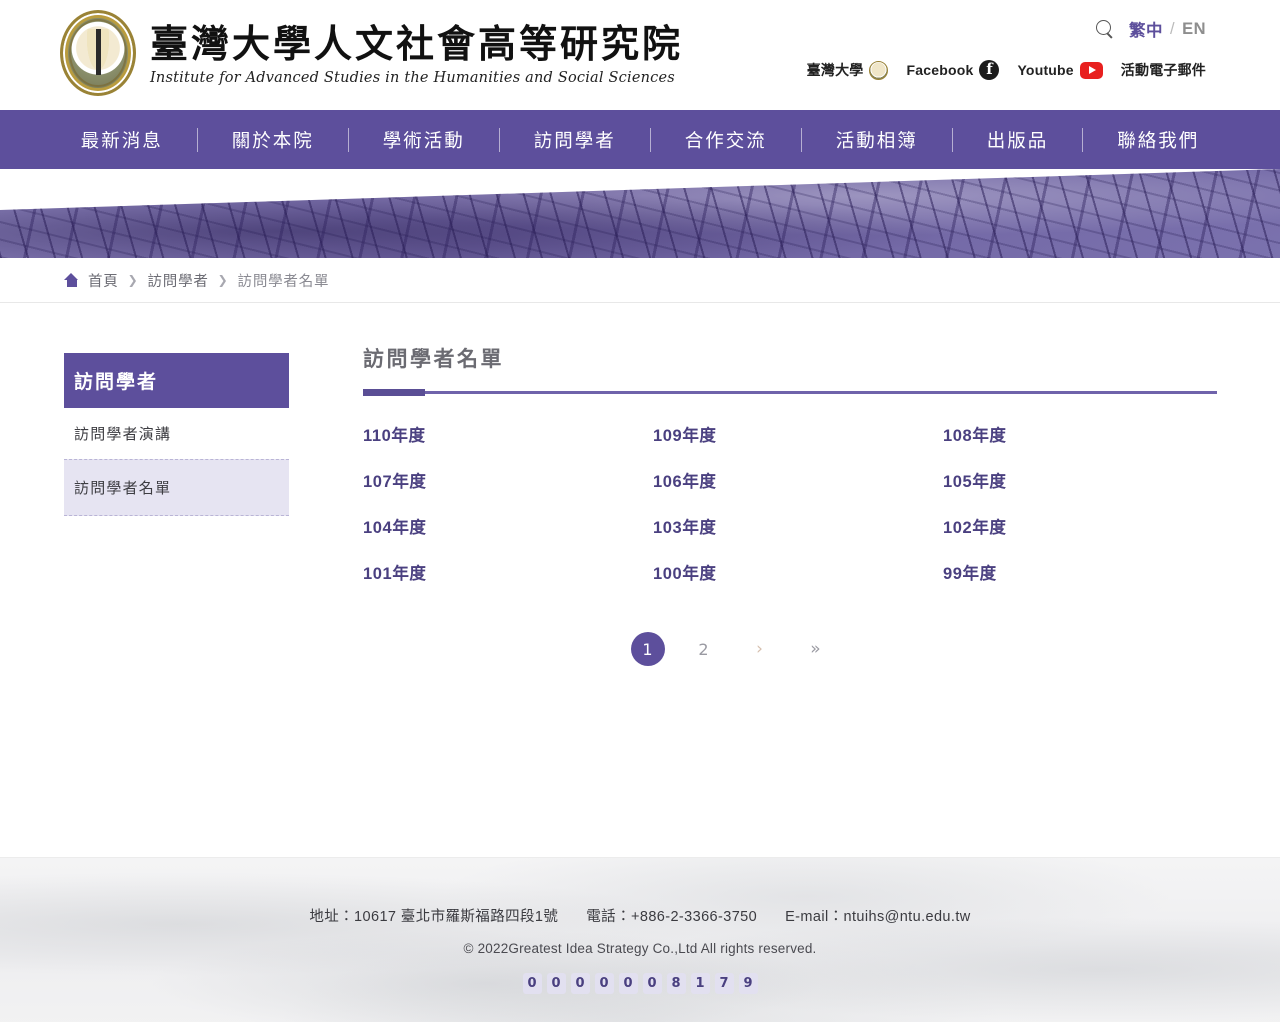 This screenshot has width=1280, height=1022. I want to click on header-link-youtube-label: Youtube, so click(1045, 70).